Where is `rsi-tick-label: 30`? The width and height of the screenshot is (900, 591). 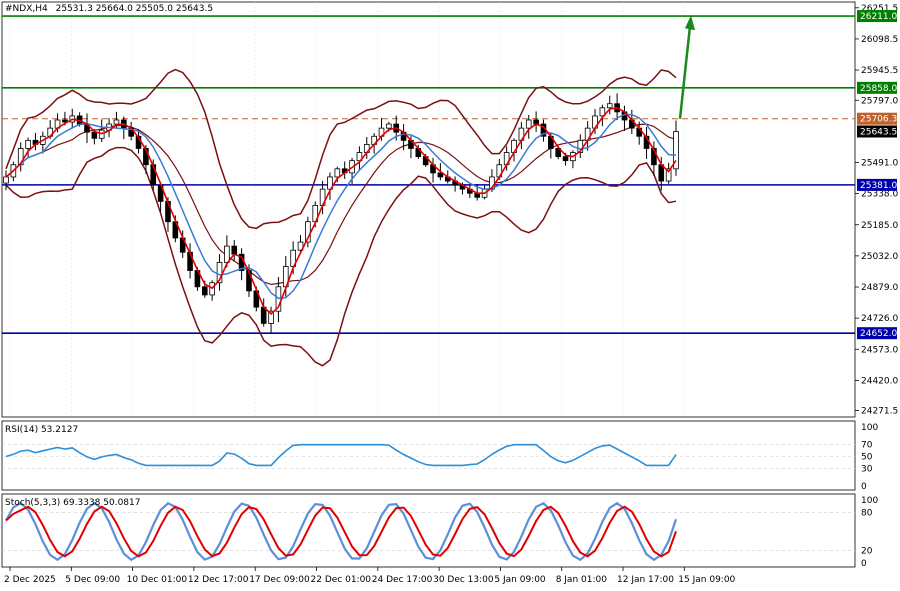 rsi-tick-label: 30 is located at coordinates (867, 469).